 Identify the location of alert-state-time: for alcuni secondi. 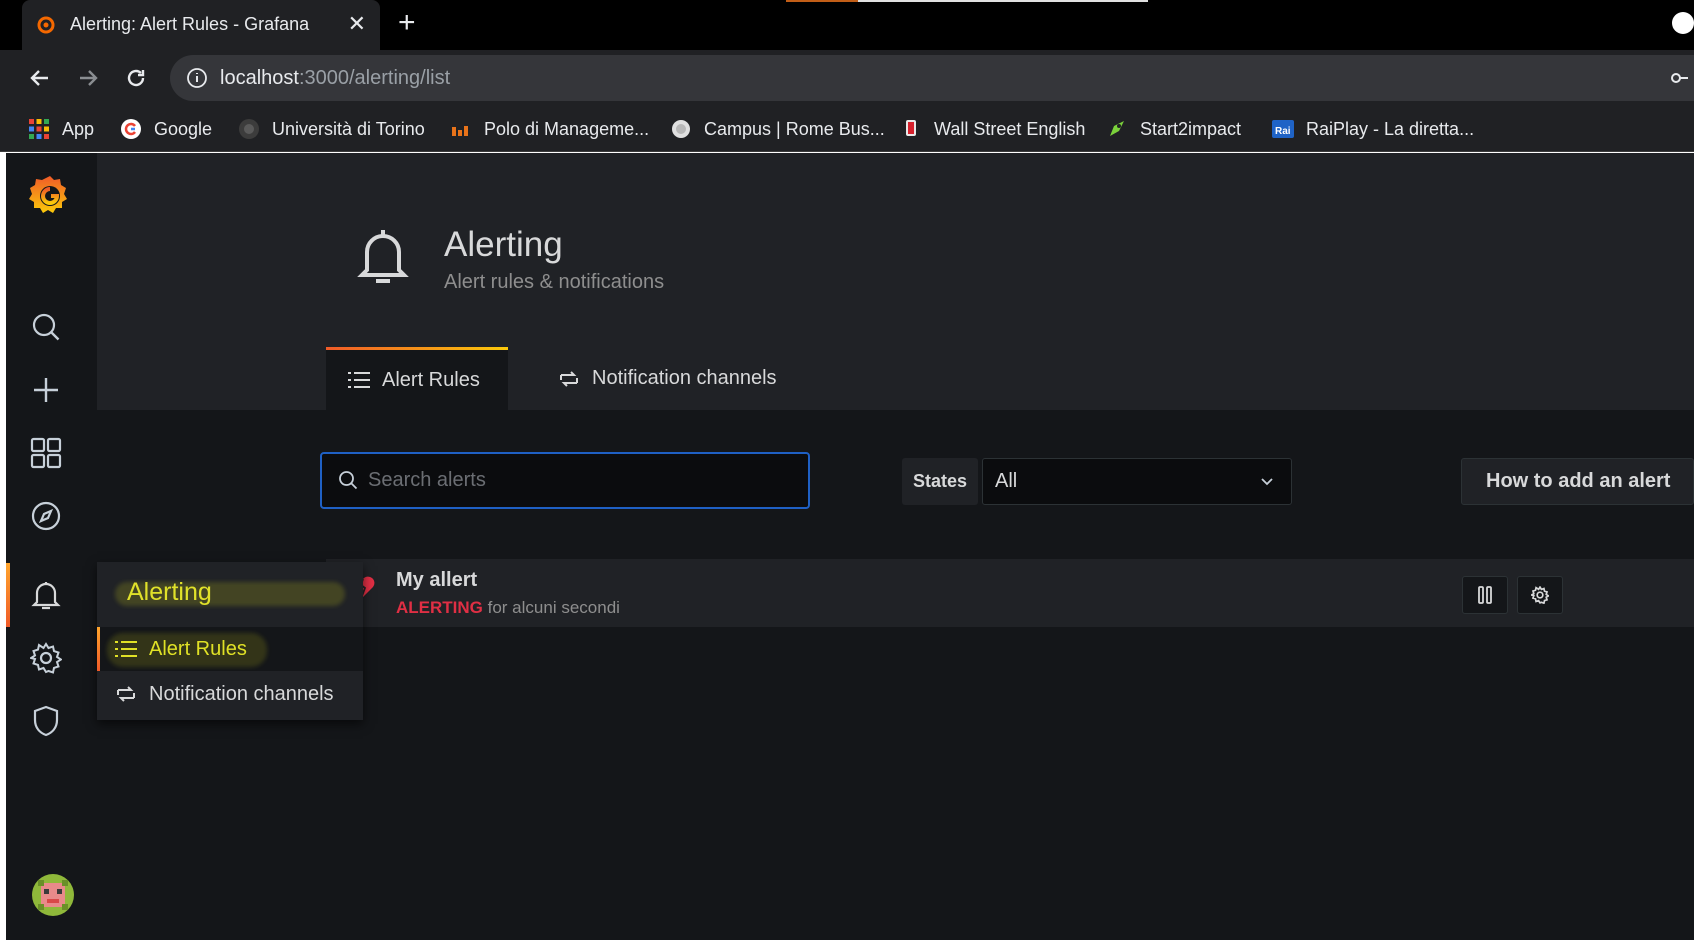
(553, 607).